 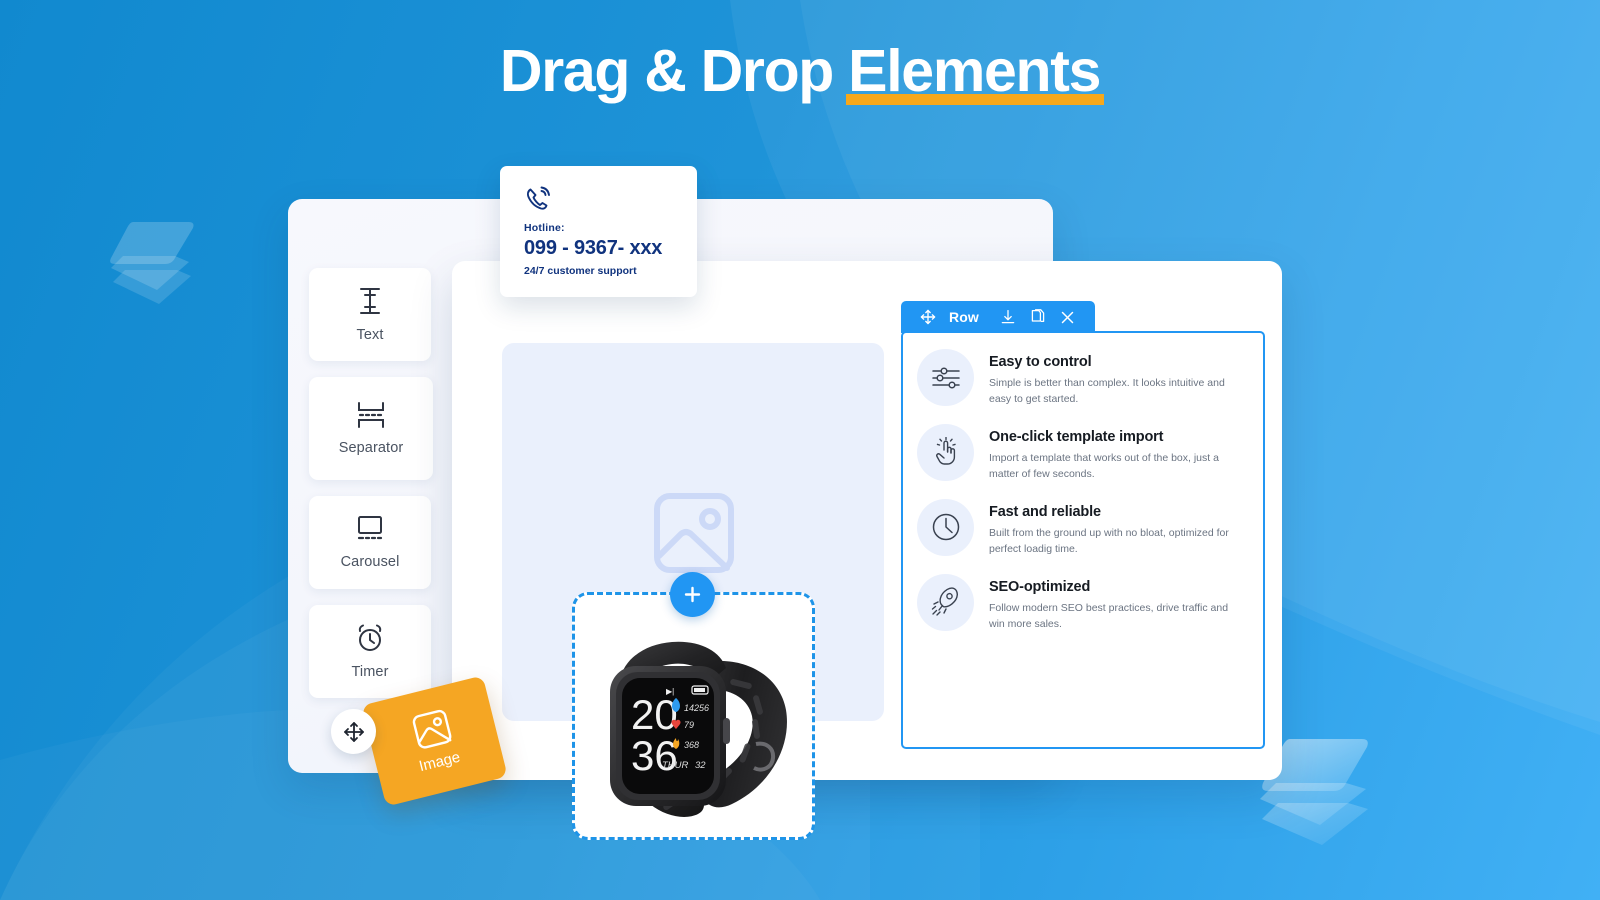 I want to click on svg-text: 79, so click(x=689, y=725).